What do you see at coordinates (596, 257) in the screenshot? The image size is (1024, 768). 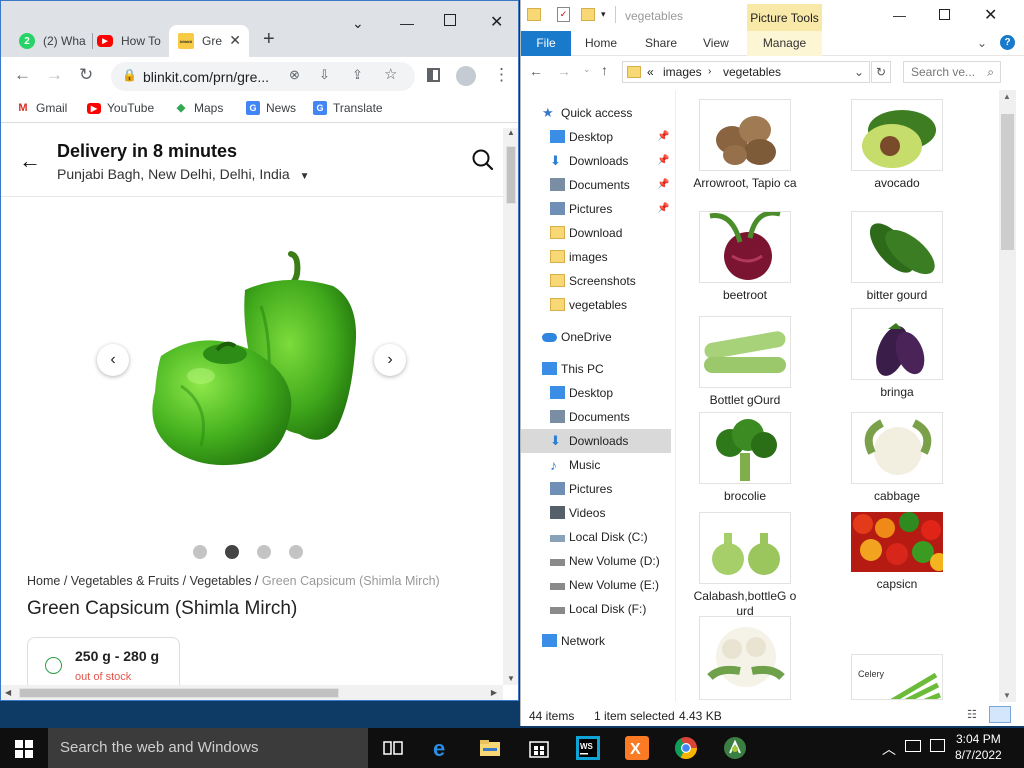 I see `nav-item: images` at bounding box center [596, 257].